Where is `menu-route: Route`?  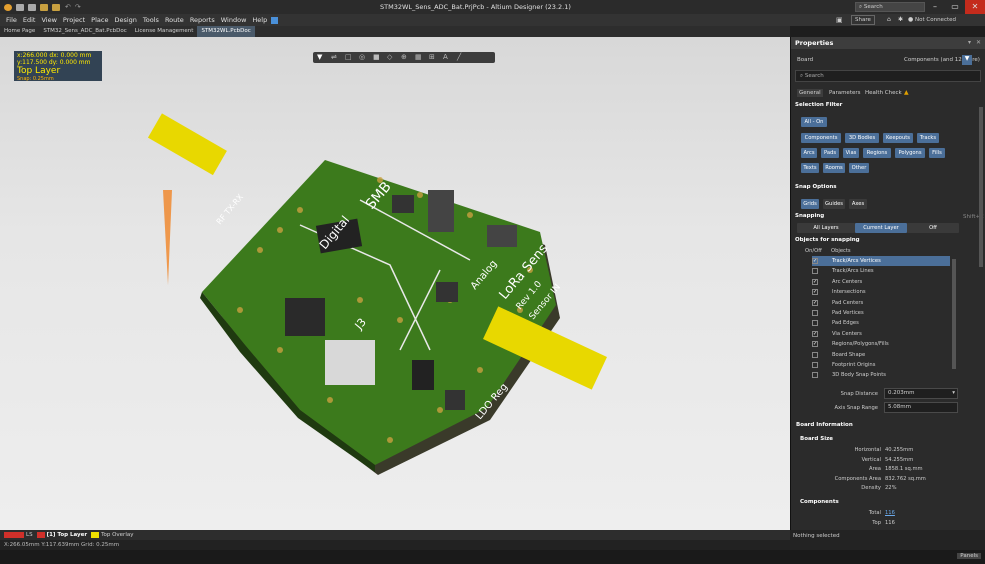 menu-route: Route is located at coordinates (174, 20).